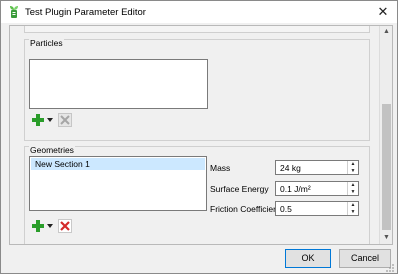  I want to click on previous-section-edge, so click(197, 29).